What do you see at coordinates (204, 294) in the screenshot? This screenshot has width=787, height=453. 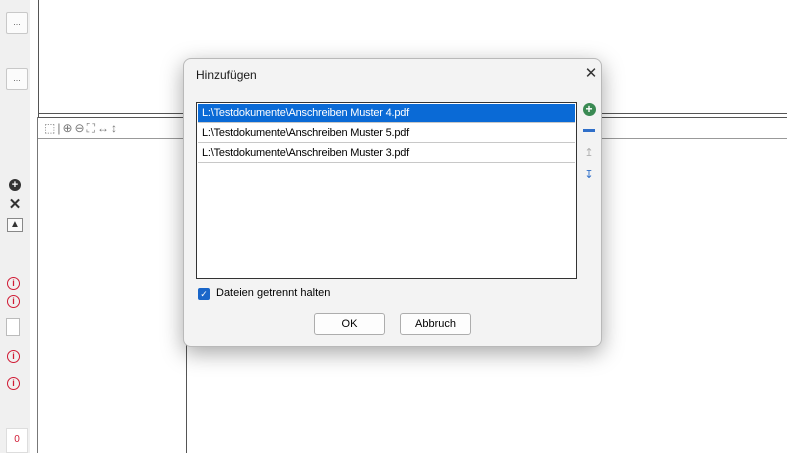 I see `keep-separate-checkbox: ✓` at bounding box center [204, 294].